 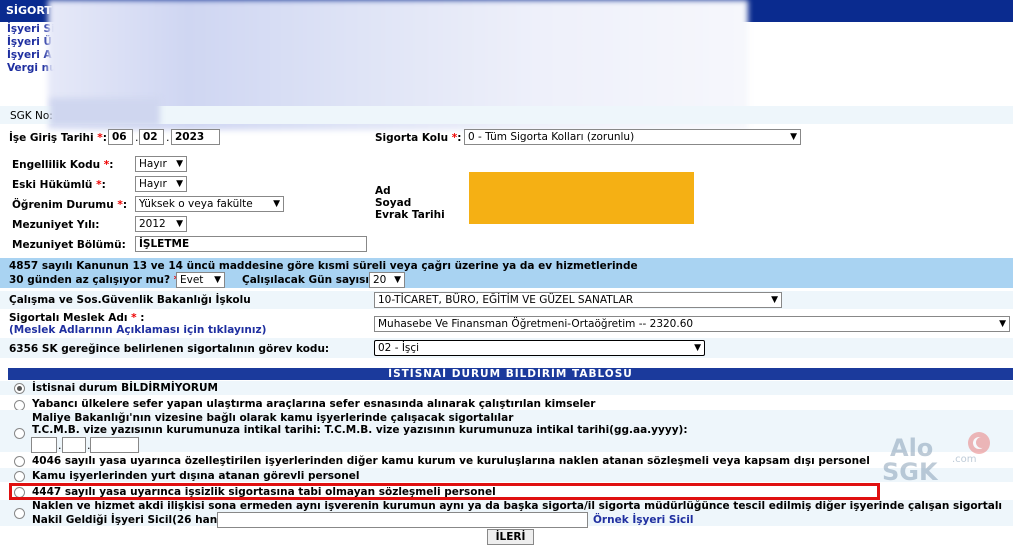 I want to click on grad-year-select: 2012 ▼, so click(x=161, y=224).